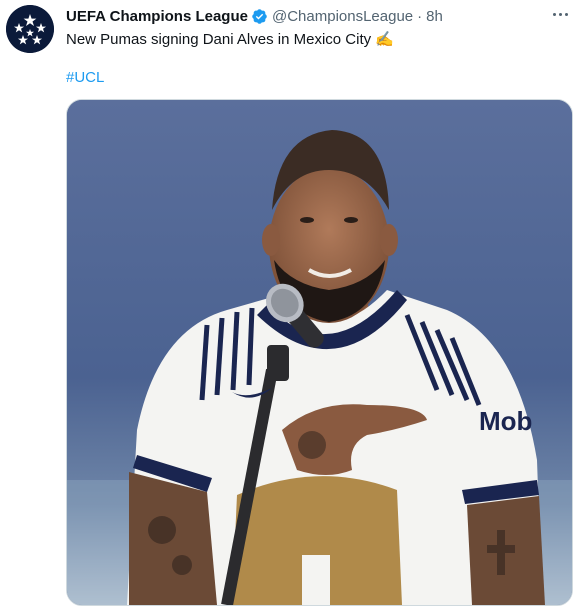  Describe the element at coordinates (259, 16) in the screenshot. I see `verified-badge-icon` at that location.